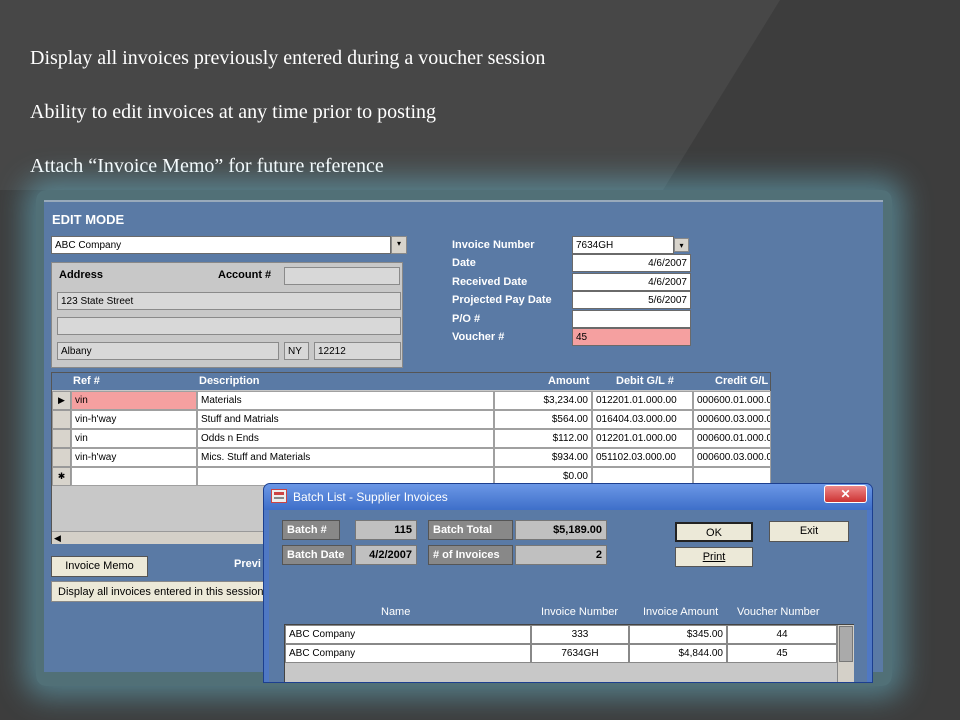 Image resolution: width=960 pixels, height=720 pixels. Describe the element at coordinates (61, 400) in the screenshot. I see `row-selector: ▶` at that location.